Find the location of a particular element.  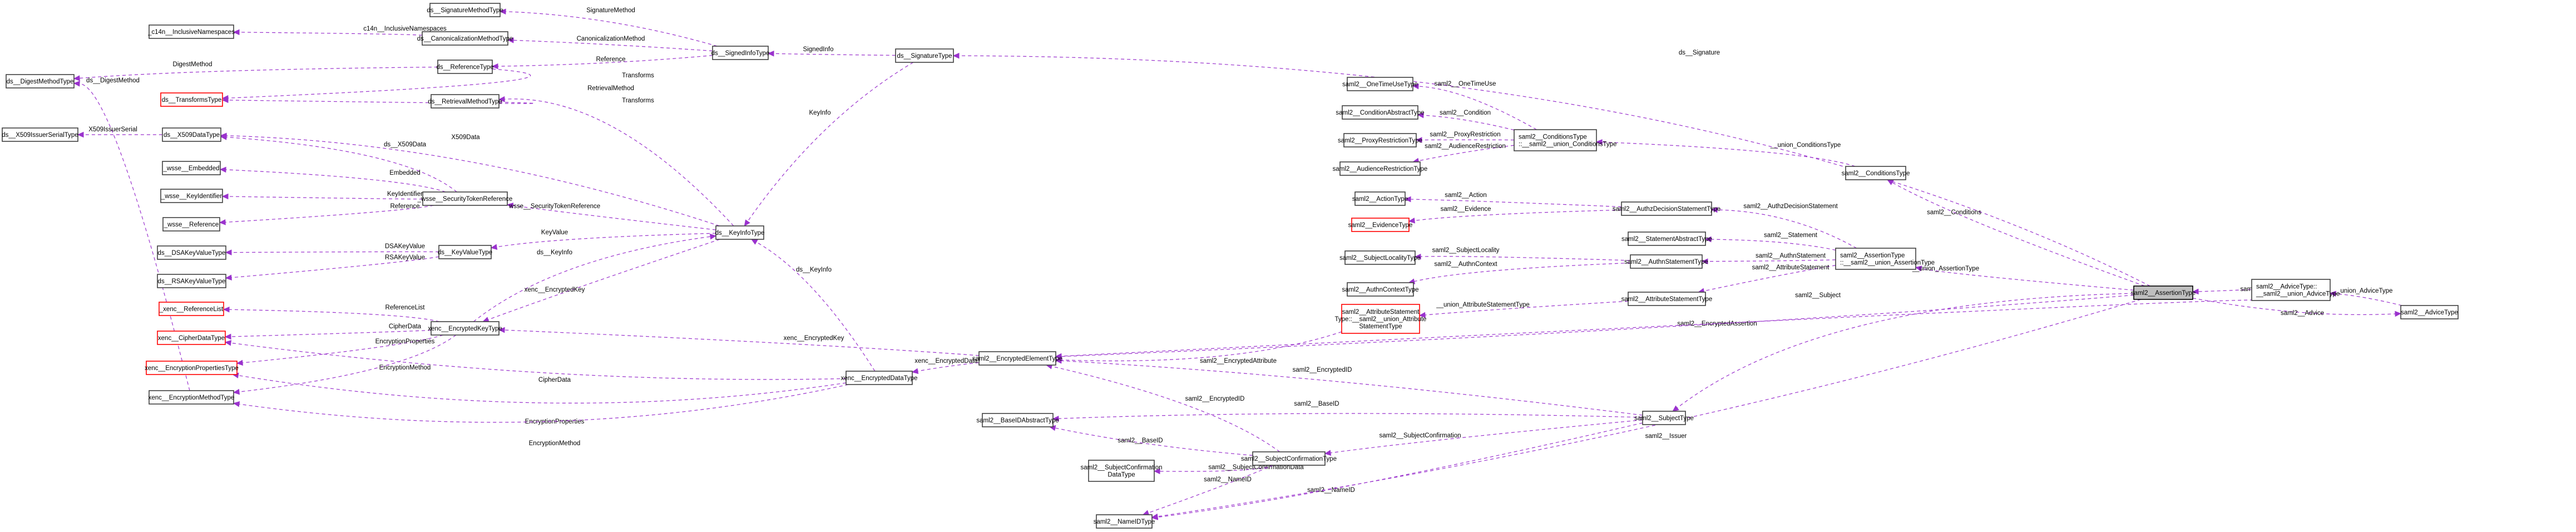

node-attrstmt: saml2__AttributeStatementType is located at coordinates (1667, 299).